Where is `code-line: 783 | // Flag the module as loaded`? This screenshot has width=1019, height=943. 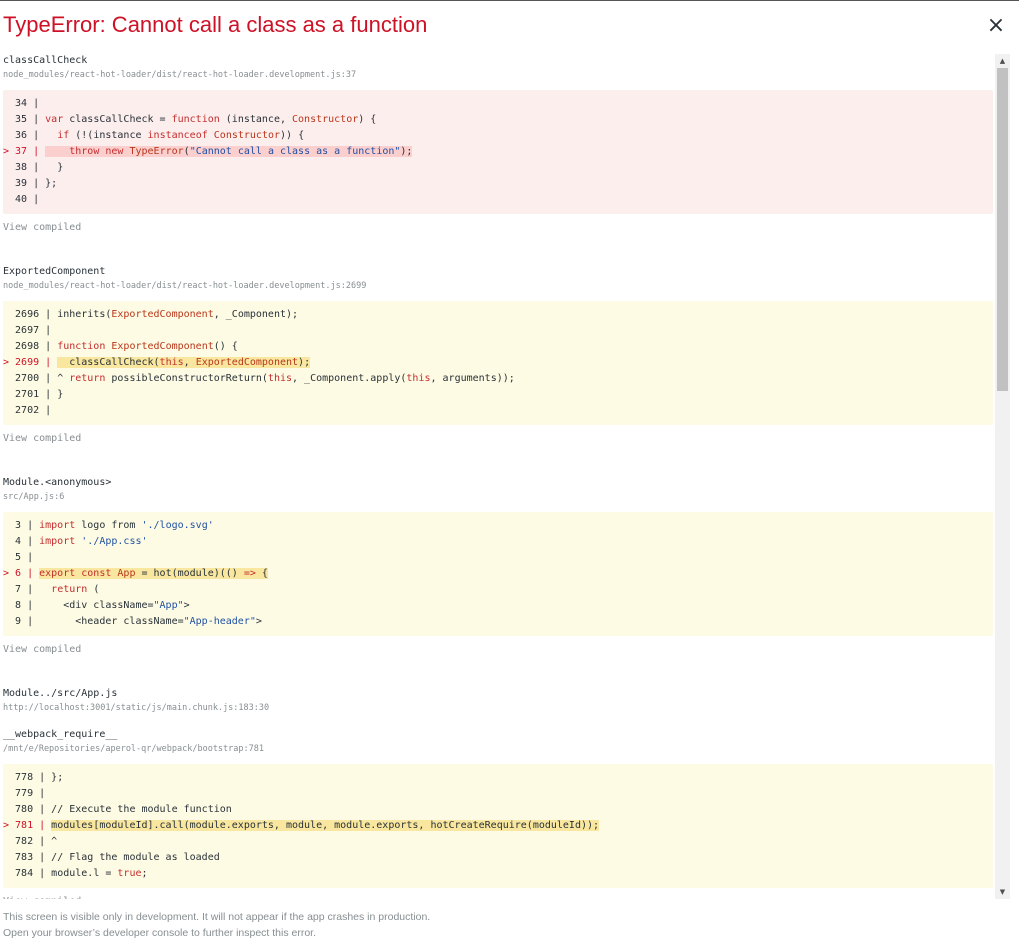
code-line: 783 | // Flag the module as loaded is located at coordinates (498, 858).